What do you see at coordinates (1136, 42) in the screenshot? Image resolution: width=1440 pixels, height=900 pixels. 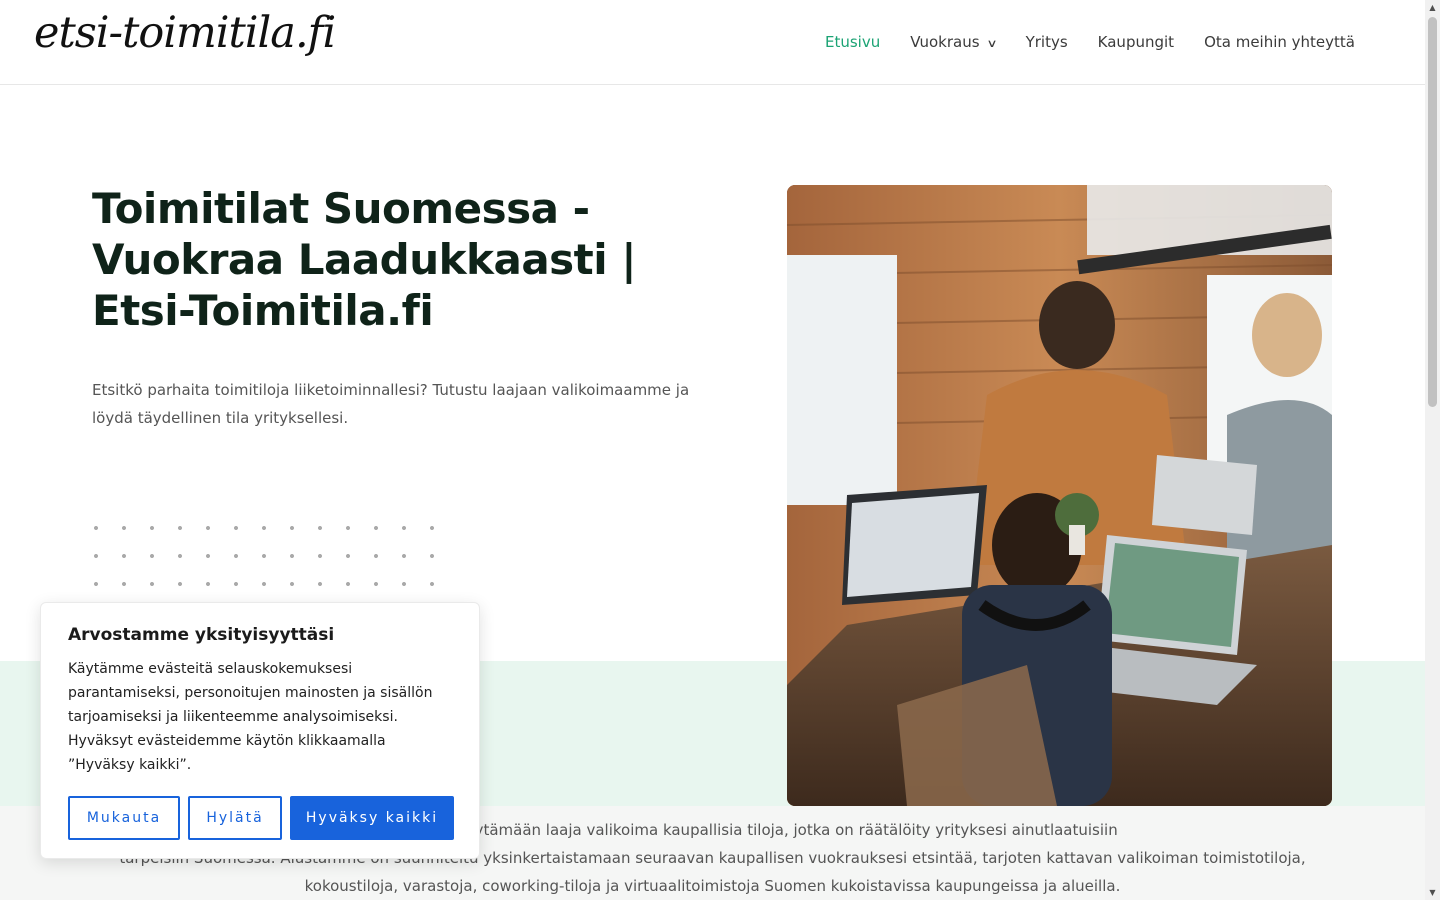 I see `nav-item-kaupungit: Kaupungit` at bounding box center [1136, 42].